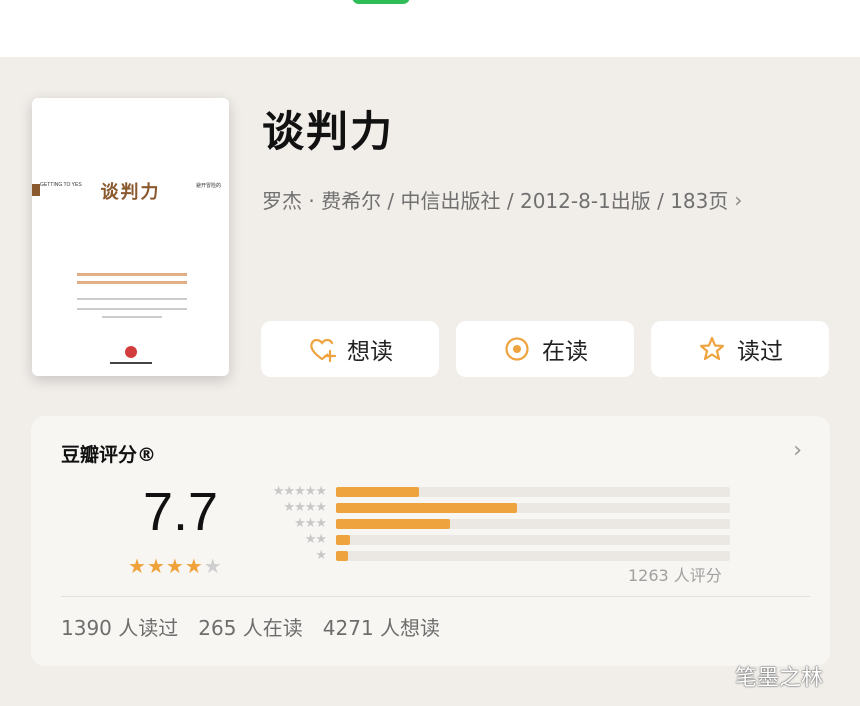 This screenshot has height=706, width=860. What do you see at coordinates (328, 131) in the screenshot?
I see `book-title: 谈判力` at bounding box center [328, 131].